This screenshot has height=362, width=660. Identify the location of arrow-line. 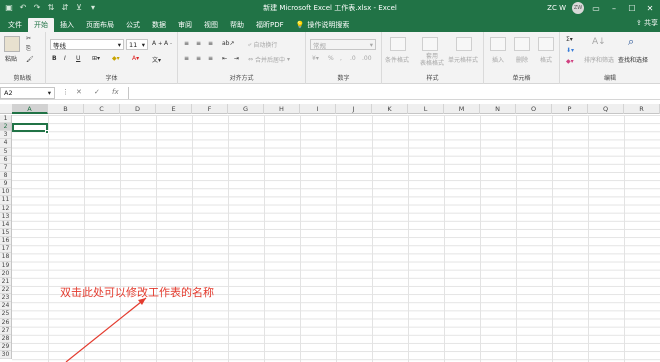
(106, 329).